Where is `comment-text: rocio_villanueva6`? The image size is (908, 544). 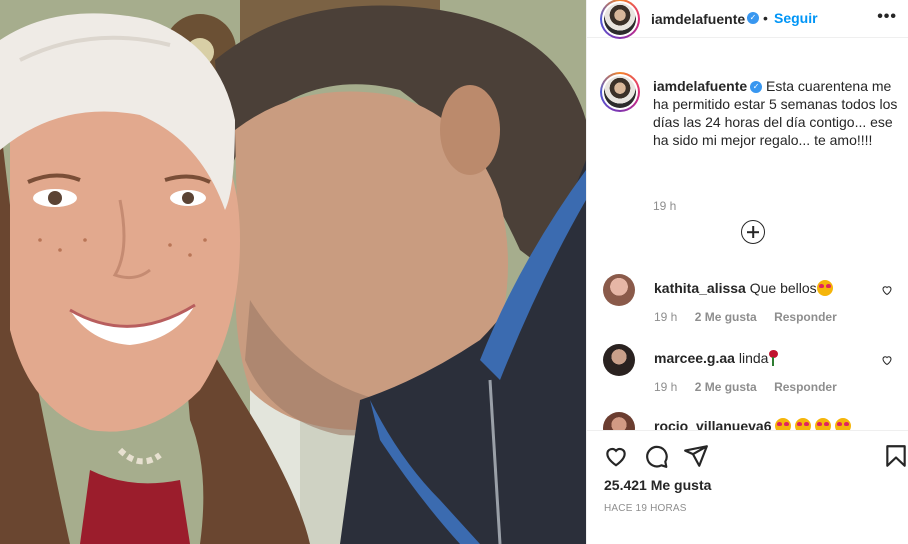 comment-text: rocio_villanueva6 is located at coordinates (753, 424).